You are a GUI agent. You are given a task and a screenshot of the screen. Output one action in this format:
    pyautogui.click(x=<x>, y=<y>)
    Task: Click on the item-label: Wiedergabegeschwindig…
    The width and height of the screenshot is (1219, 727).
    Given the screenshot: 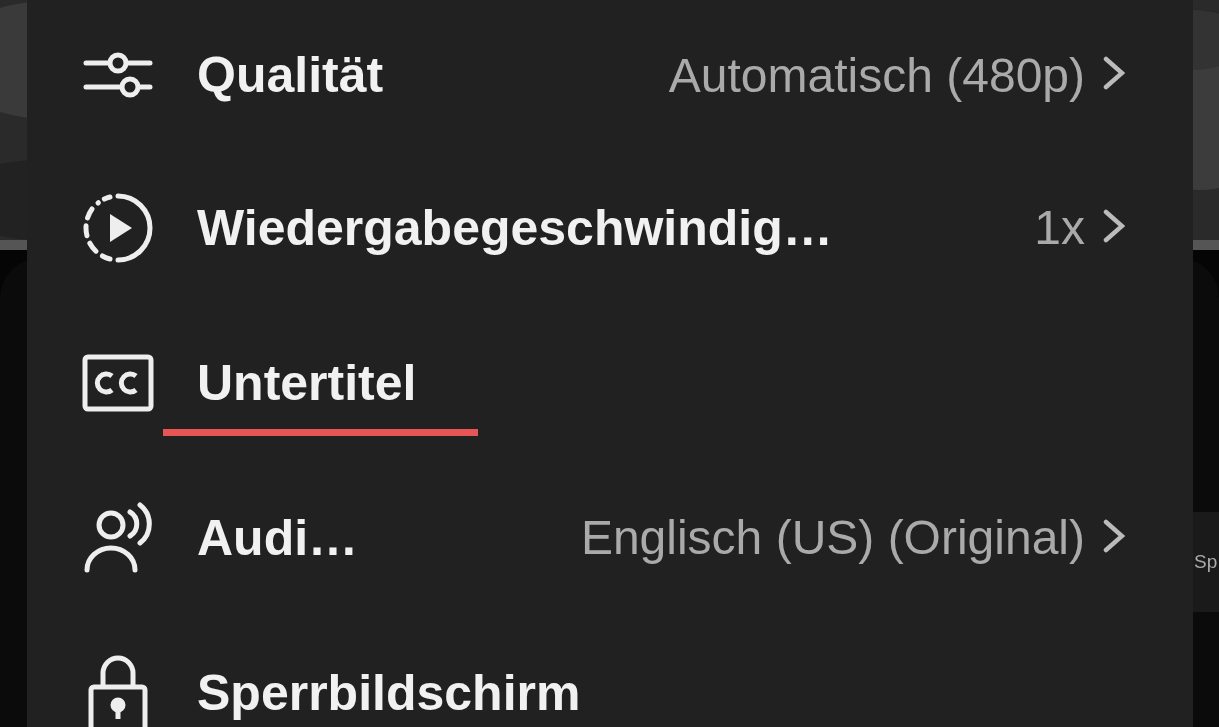 What is the action you would take?
    pyautogui.click(x=515, y=227)
    